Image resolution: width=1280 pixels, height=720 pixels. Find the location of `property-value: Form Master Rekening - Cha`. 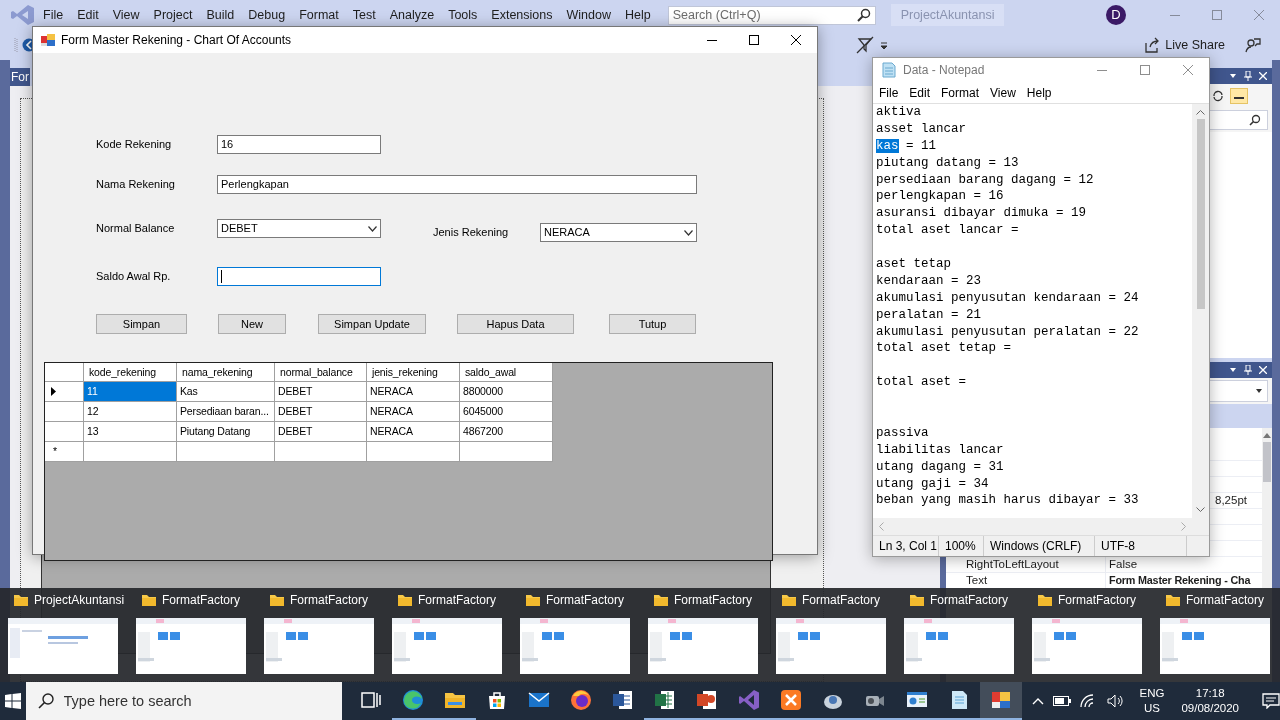

property-value: Form Master Rekening - Cha is located at coordinates (1180, 581).